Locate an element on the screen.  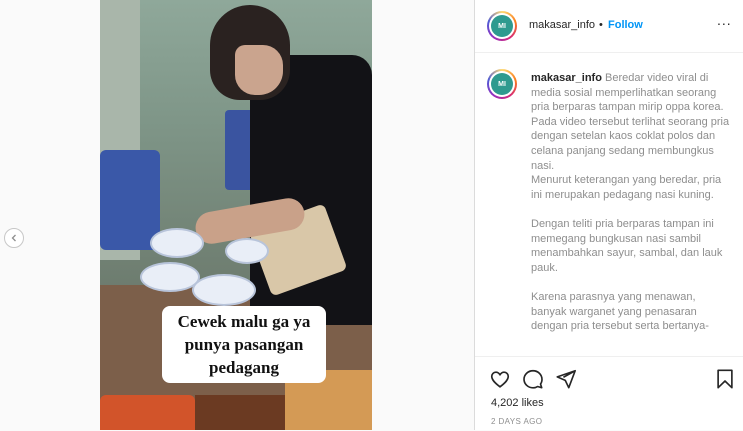
video-caption-line: Cewek malu ga ya is located at coordinates (244, 321).